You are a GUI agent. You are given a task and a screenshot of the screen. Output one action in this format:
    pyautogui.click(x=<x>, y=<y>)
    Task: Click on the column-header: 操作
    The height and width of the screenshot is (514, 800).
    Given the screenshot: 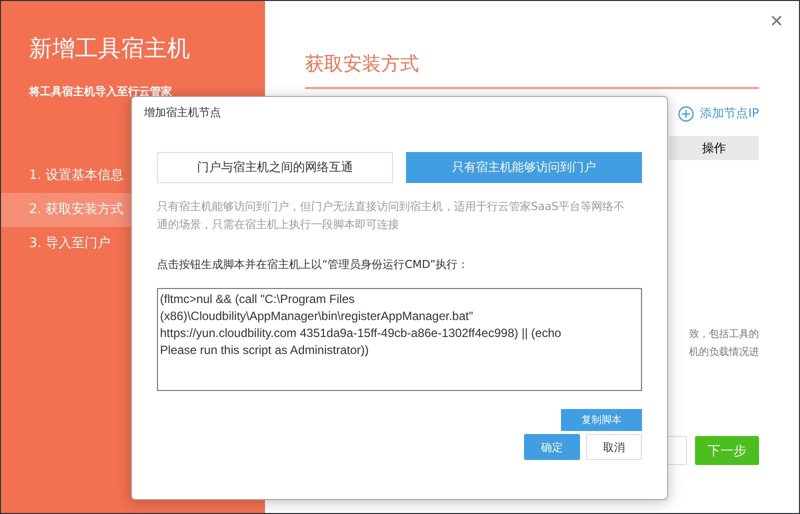 What is the action you would take?
    pyautogui.click(x=714, y=148)
    